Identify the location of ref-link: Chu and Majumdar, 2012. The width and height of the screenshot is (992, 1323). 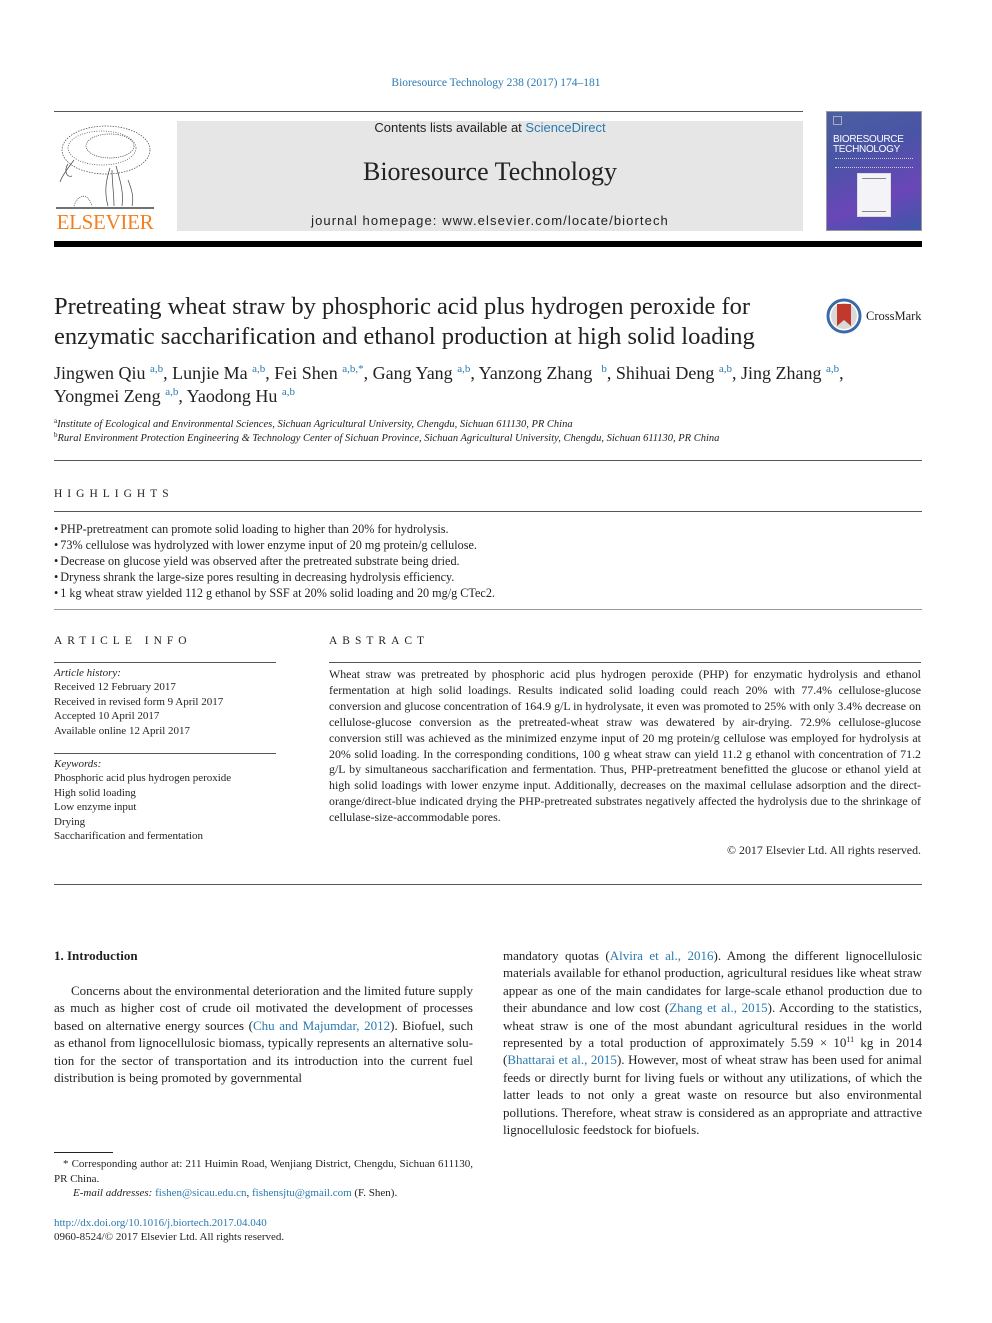
(321, 1025).